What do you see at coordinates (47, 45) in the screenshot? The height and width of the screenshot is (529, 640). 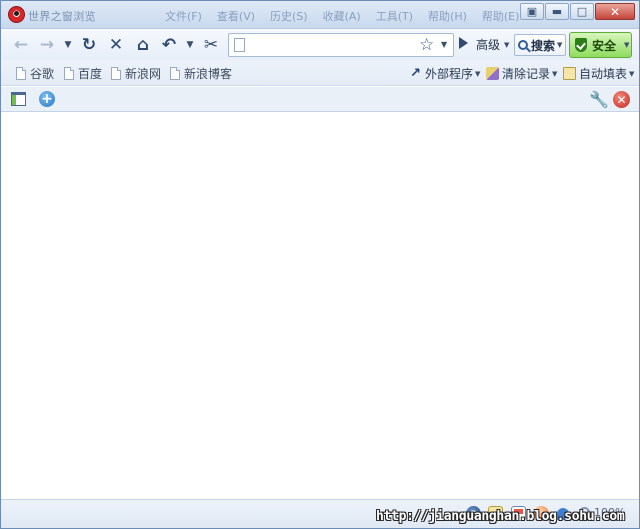 I see `forward-icon: →` at bounding box center [47, 45].